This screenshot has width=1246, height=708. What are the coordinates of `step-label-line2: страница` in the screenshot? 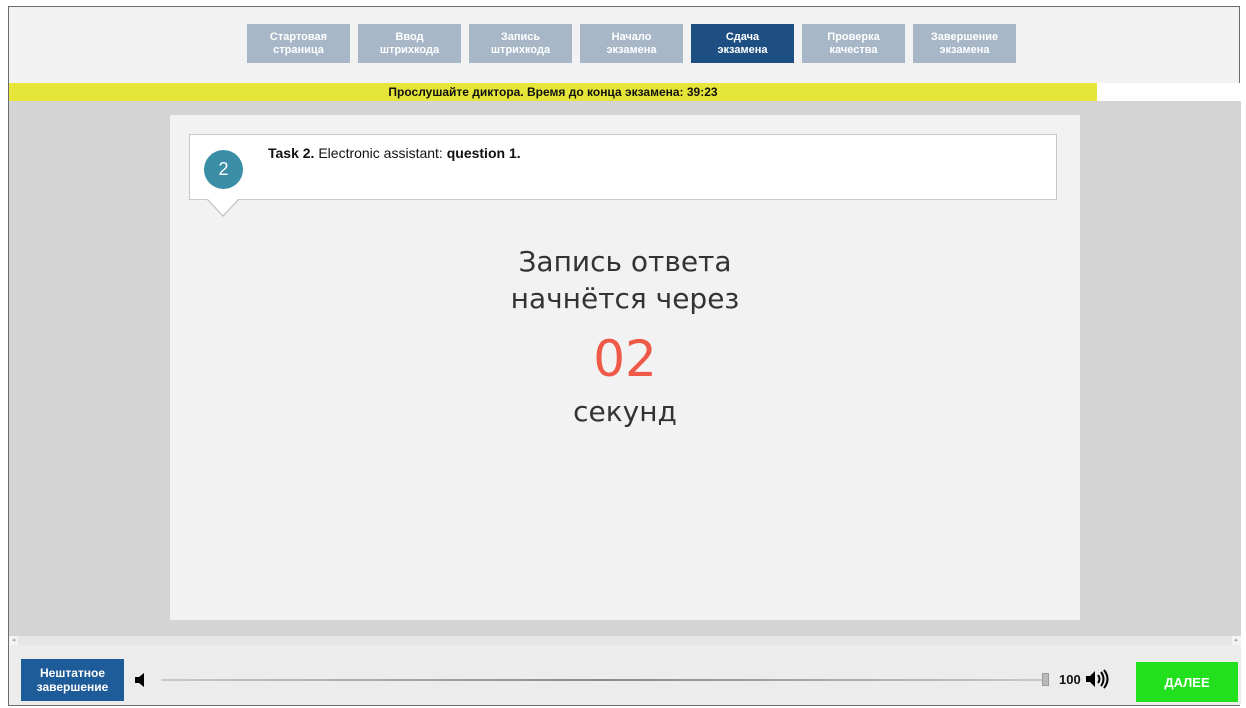 It's located at (298, 49).